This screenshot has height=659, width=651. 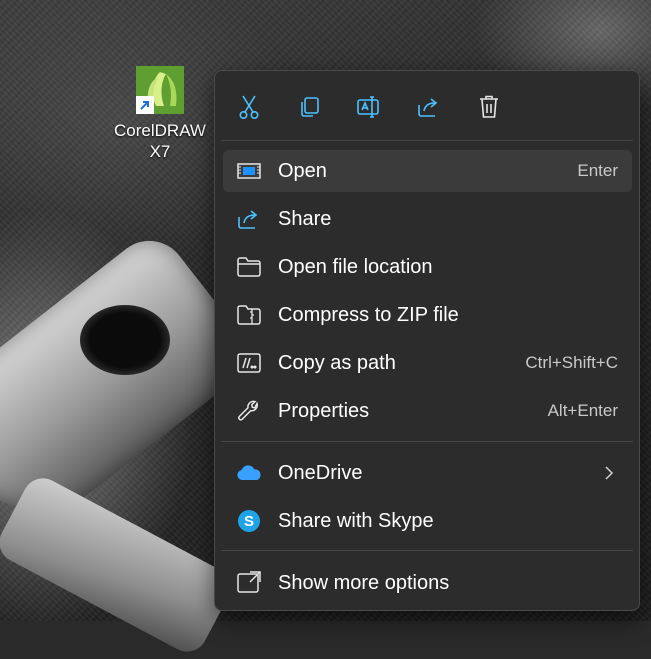 I want to click on copy-icon, so click(x=310, y=107).